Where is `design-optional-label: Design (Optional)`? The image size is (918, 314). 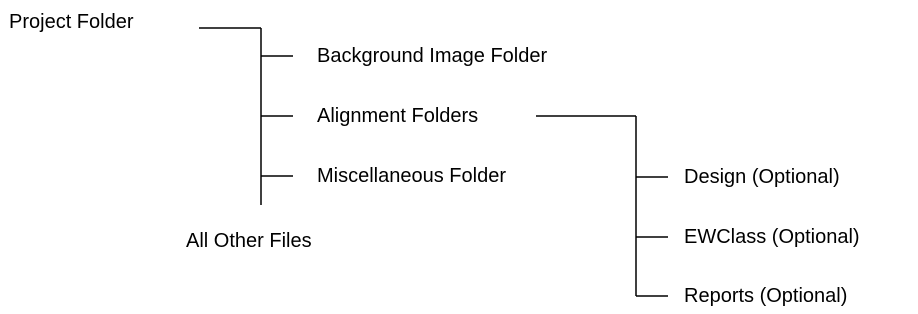 design-optional-label: Design (Optional) is located at coordinates (762, 177).